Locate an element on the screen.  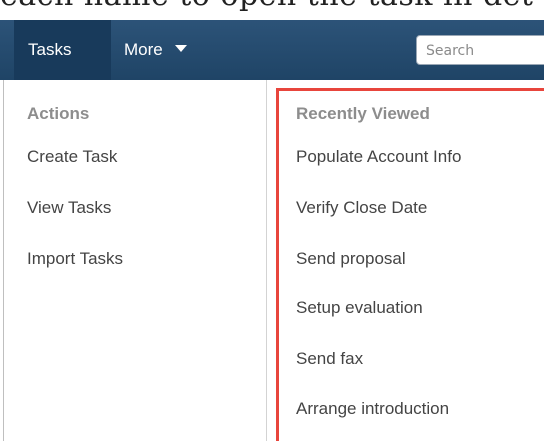
tab-more: More is located at coordinates (155, 50).